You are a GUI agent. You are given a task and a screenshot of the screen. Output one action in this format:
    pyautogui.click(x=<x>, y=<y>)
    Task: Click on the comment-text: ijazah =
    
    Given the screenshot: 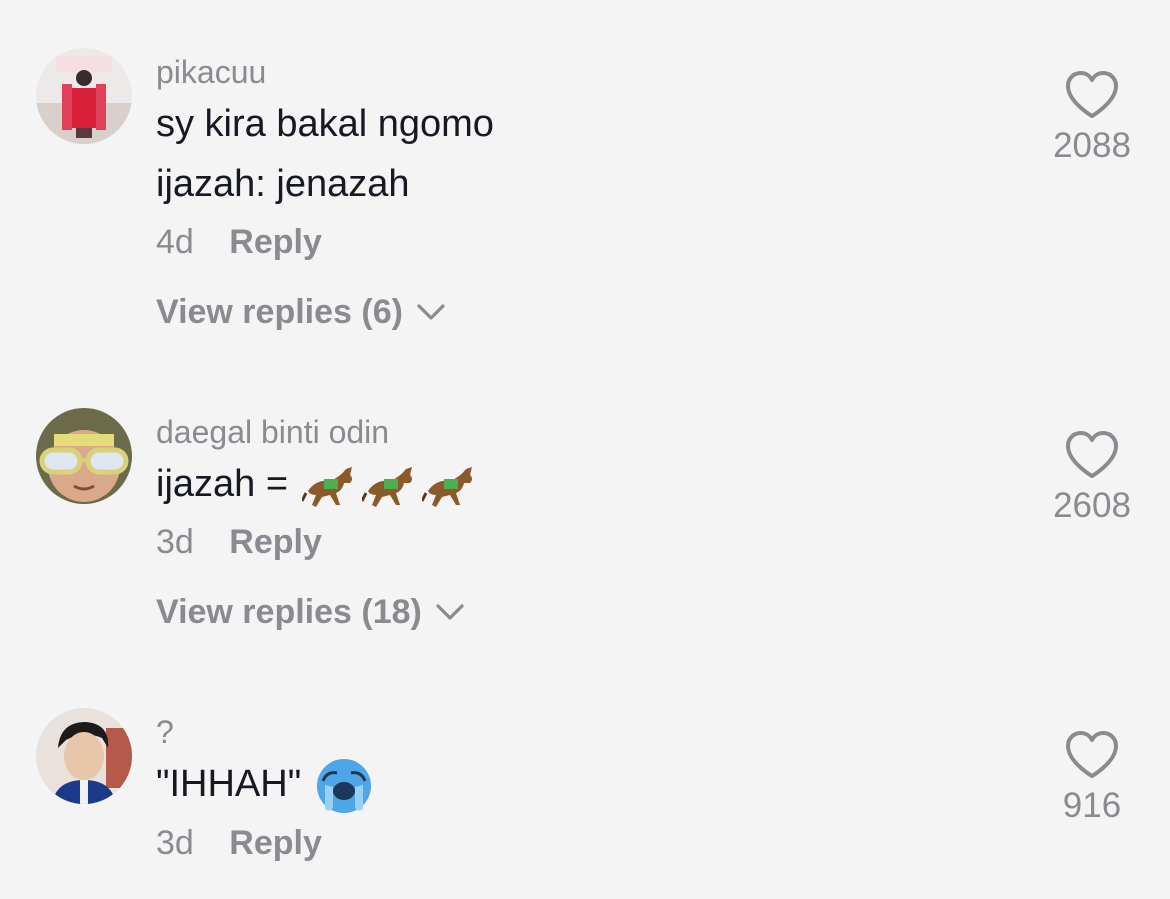 What is the action you would take?
    pyautogui.click(x=222, y=484)
    